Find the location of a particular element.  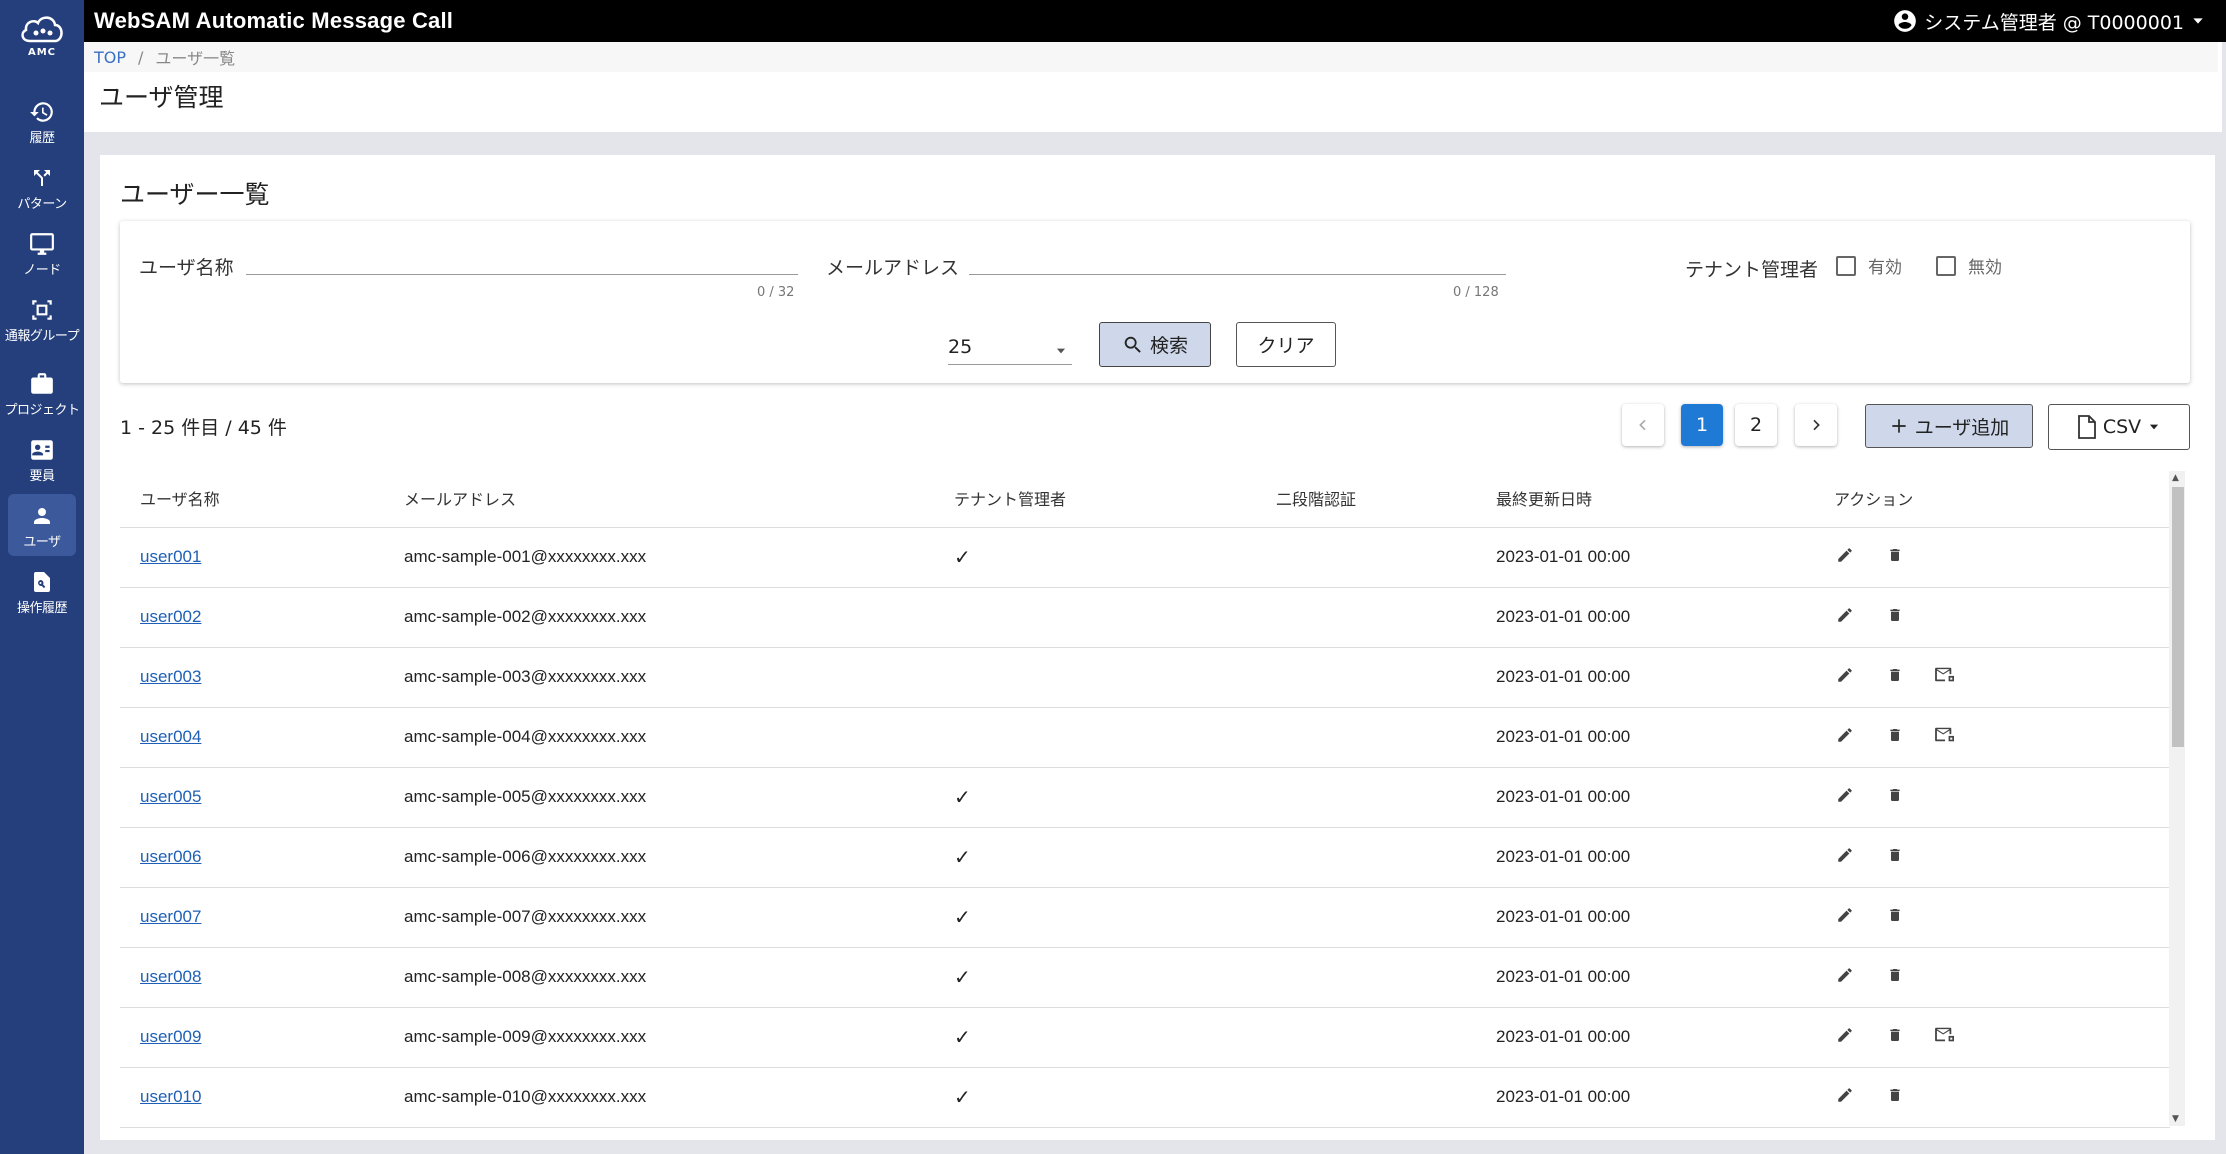

amc-logo: AMC is located at coordinates (42, 32).